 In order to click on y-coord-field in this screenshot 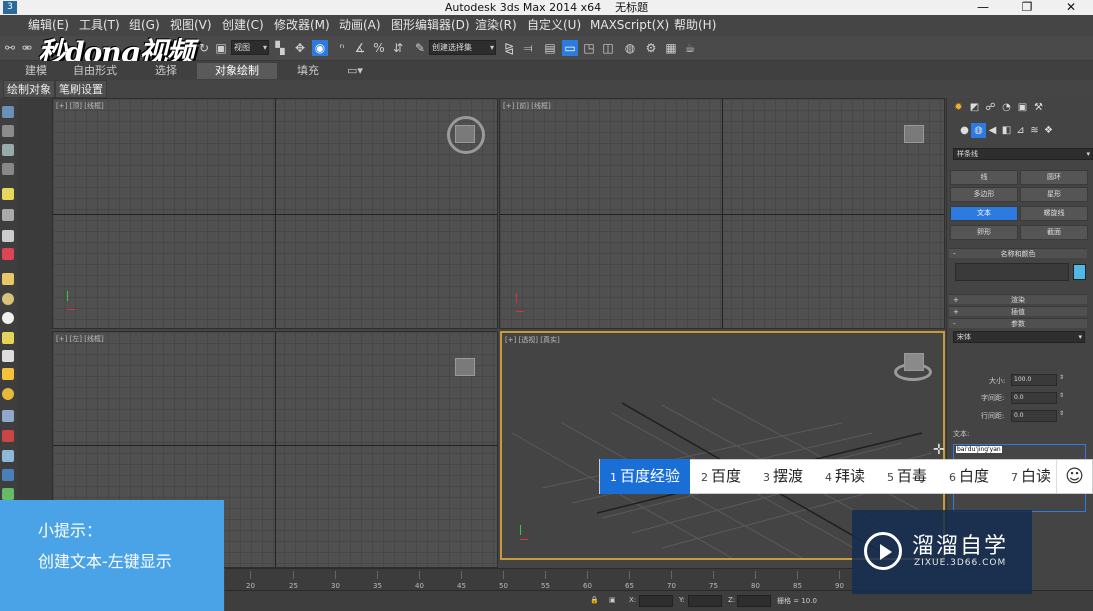, I will do `click(705, 601)`.